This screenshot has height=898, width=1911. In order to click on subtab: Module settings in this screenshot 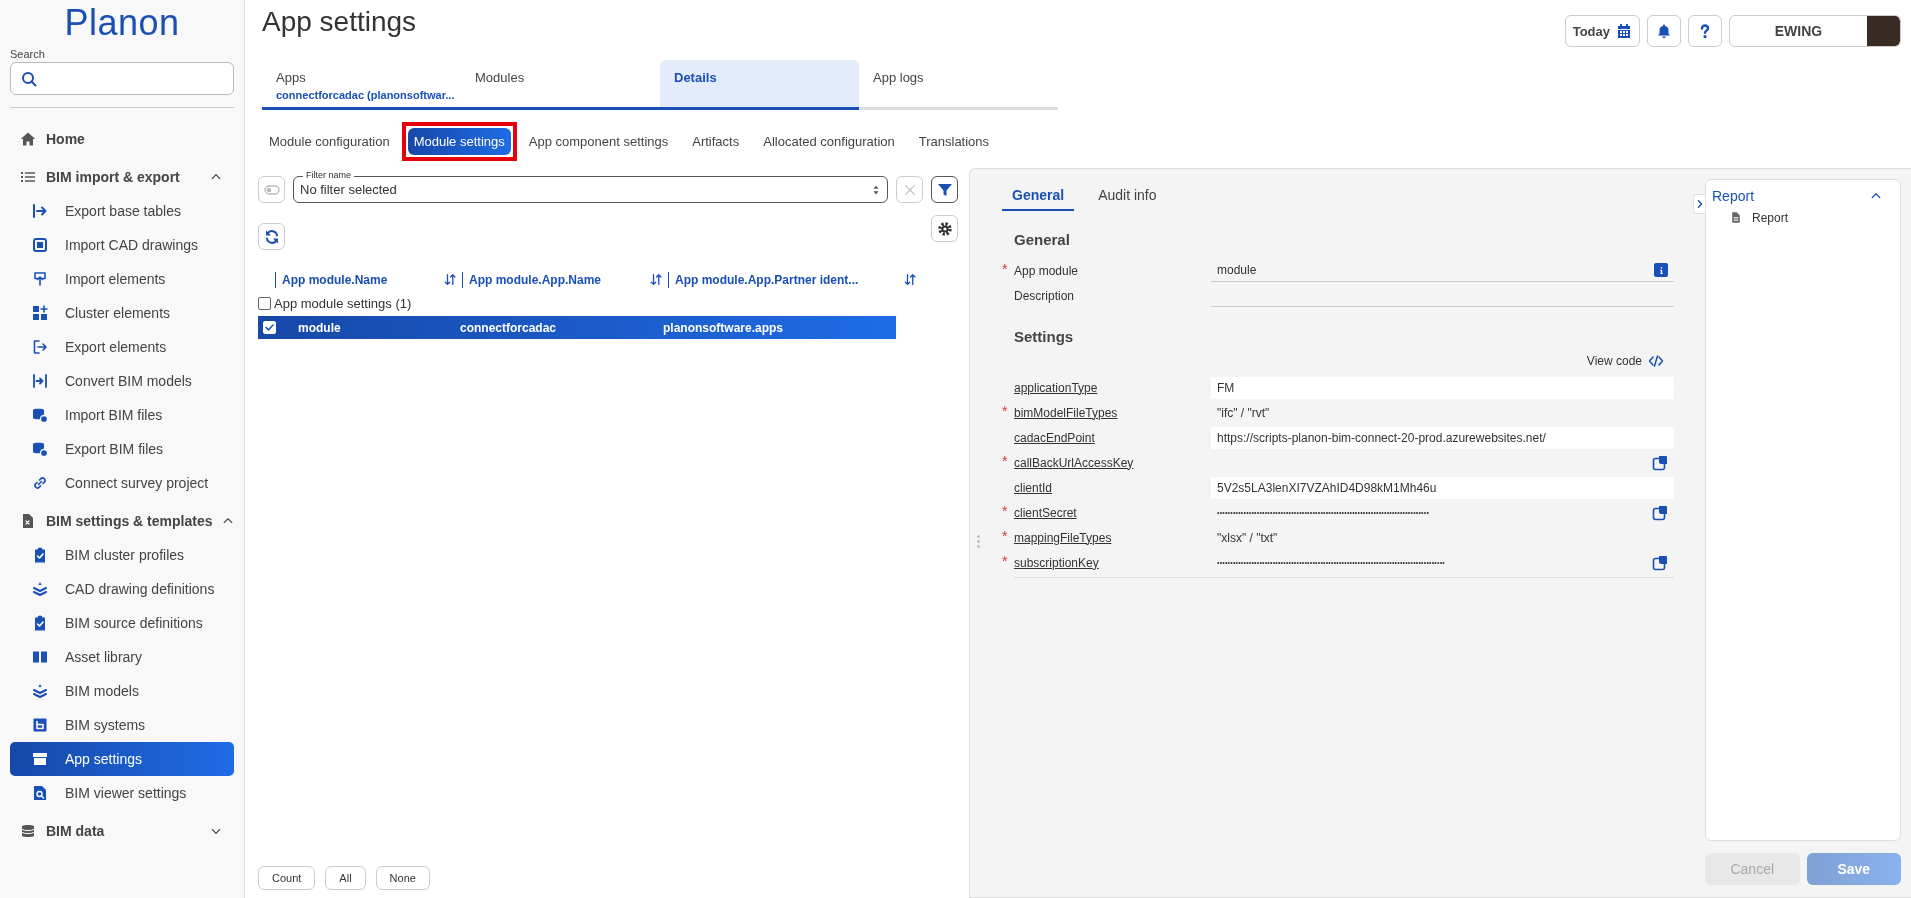, I will do `click(459, 141)`.